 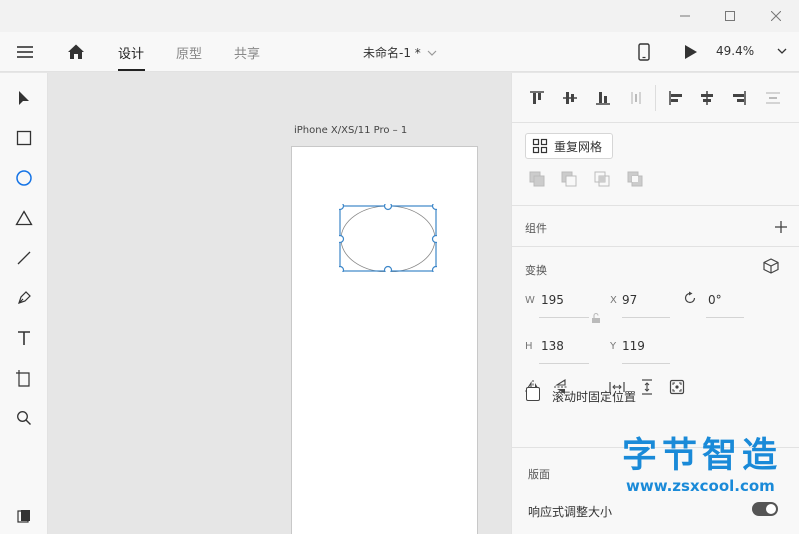 What do you see at coordinates (536, 270) in the screenshot?
I see `transform-title: 变换` at bounding box center [536, 270].